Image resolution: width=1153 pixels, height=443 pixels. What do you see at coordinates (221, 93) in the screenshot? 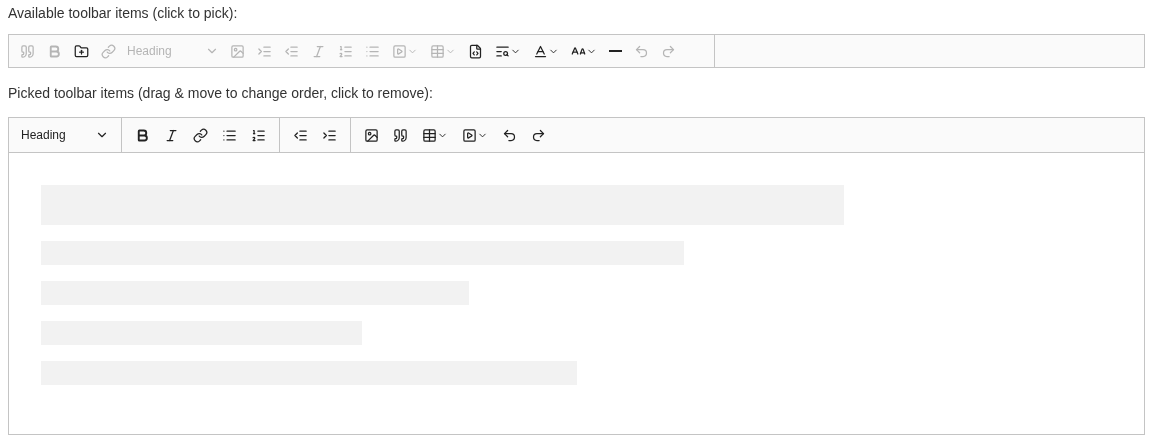
I see `picked-label: Picked toolbar items (drag & move to change order, click to remove):` at bounding box center [221, 93].